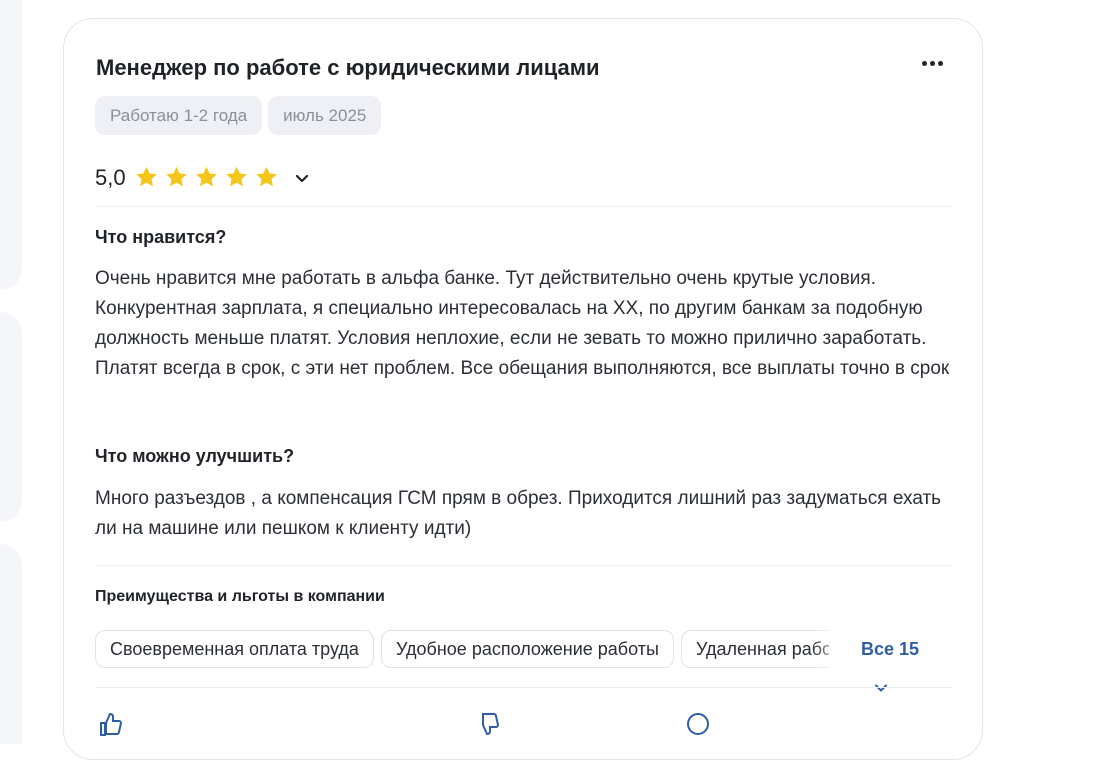 This screenshot has height=760, width=1106. Describe the element at coordinates (890, 661) in the screenshot. I see `all-benefits-button: Все 15` at that location.